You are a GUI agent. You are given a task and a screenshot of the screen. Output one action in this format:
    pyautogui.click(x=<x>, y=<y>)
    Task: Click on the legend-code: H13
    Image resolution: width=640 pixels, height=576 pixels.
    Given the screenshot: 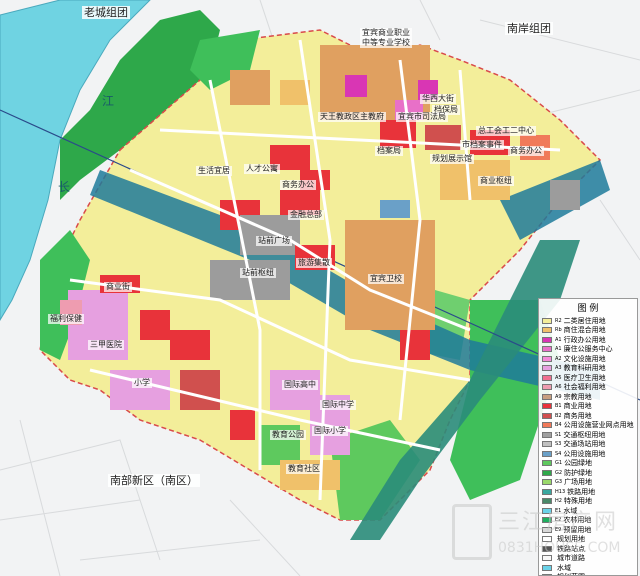 What is the action you would take?
    pyautogui.click(x=560, y=491)
    